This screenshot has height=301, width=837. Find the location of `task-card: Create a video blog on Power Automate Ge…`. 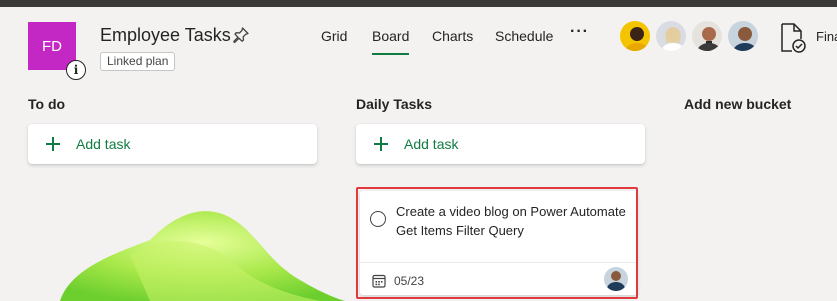

task-card: Create a video blog on Power Automate Ge… is located at coordinates (499, 243).